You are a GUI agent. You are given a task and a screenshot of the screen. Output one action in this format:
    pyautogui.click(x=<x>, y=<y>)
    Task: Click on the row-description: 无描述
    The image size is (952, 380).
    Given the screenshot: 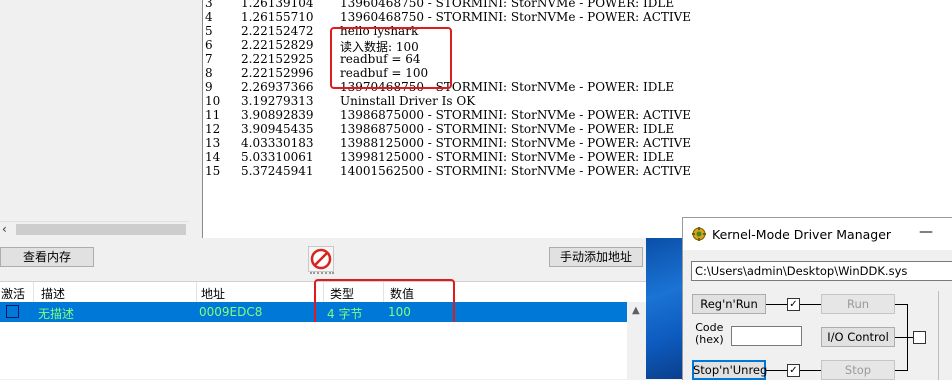 What is the action you would take?
    pyautogui.click(x=56, y=314)
    